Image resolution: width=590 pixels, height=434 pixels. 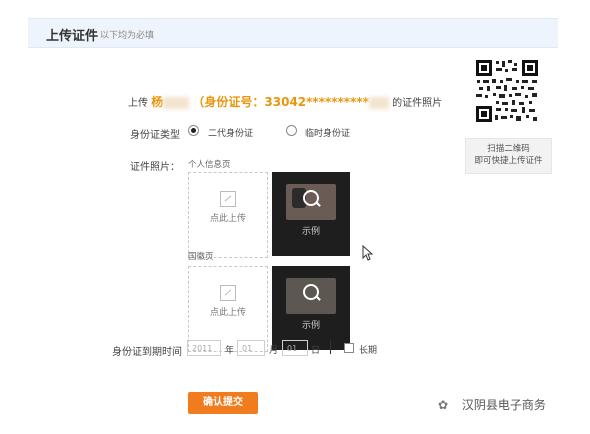 What do you see at coordinates (330, 347) in the screenshot?
I see `separator` at bounding box center [330, 347].